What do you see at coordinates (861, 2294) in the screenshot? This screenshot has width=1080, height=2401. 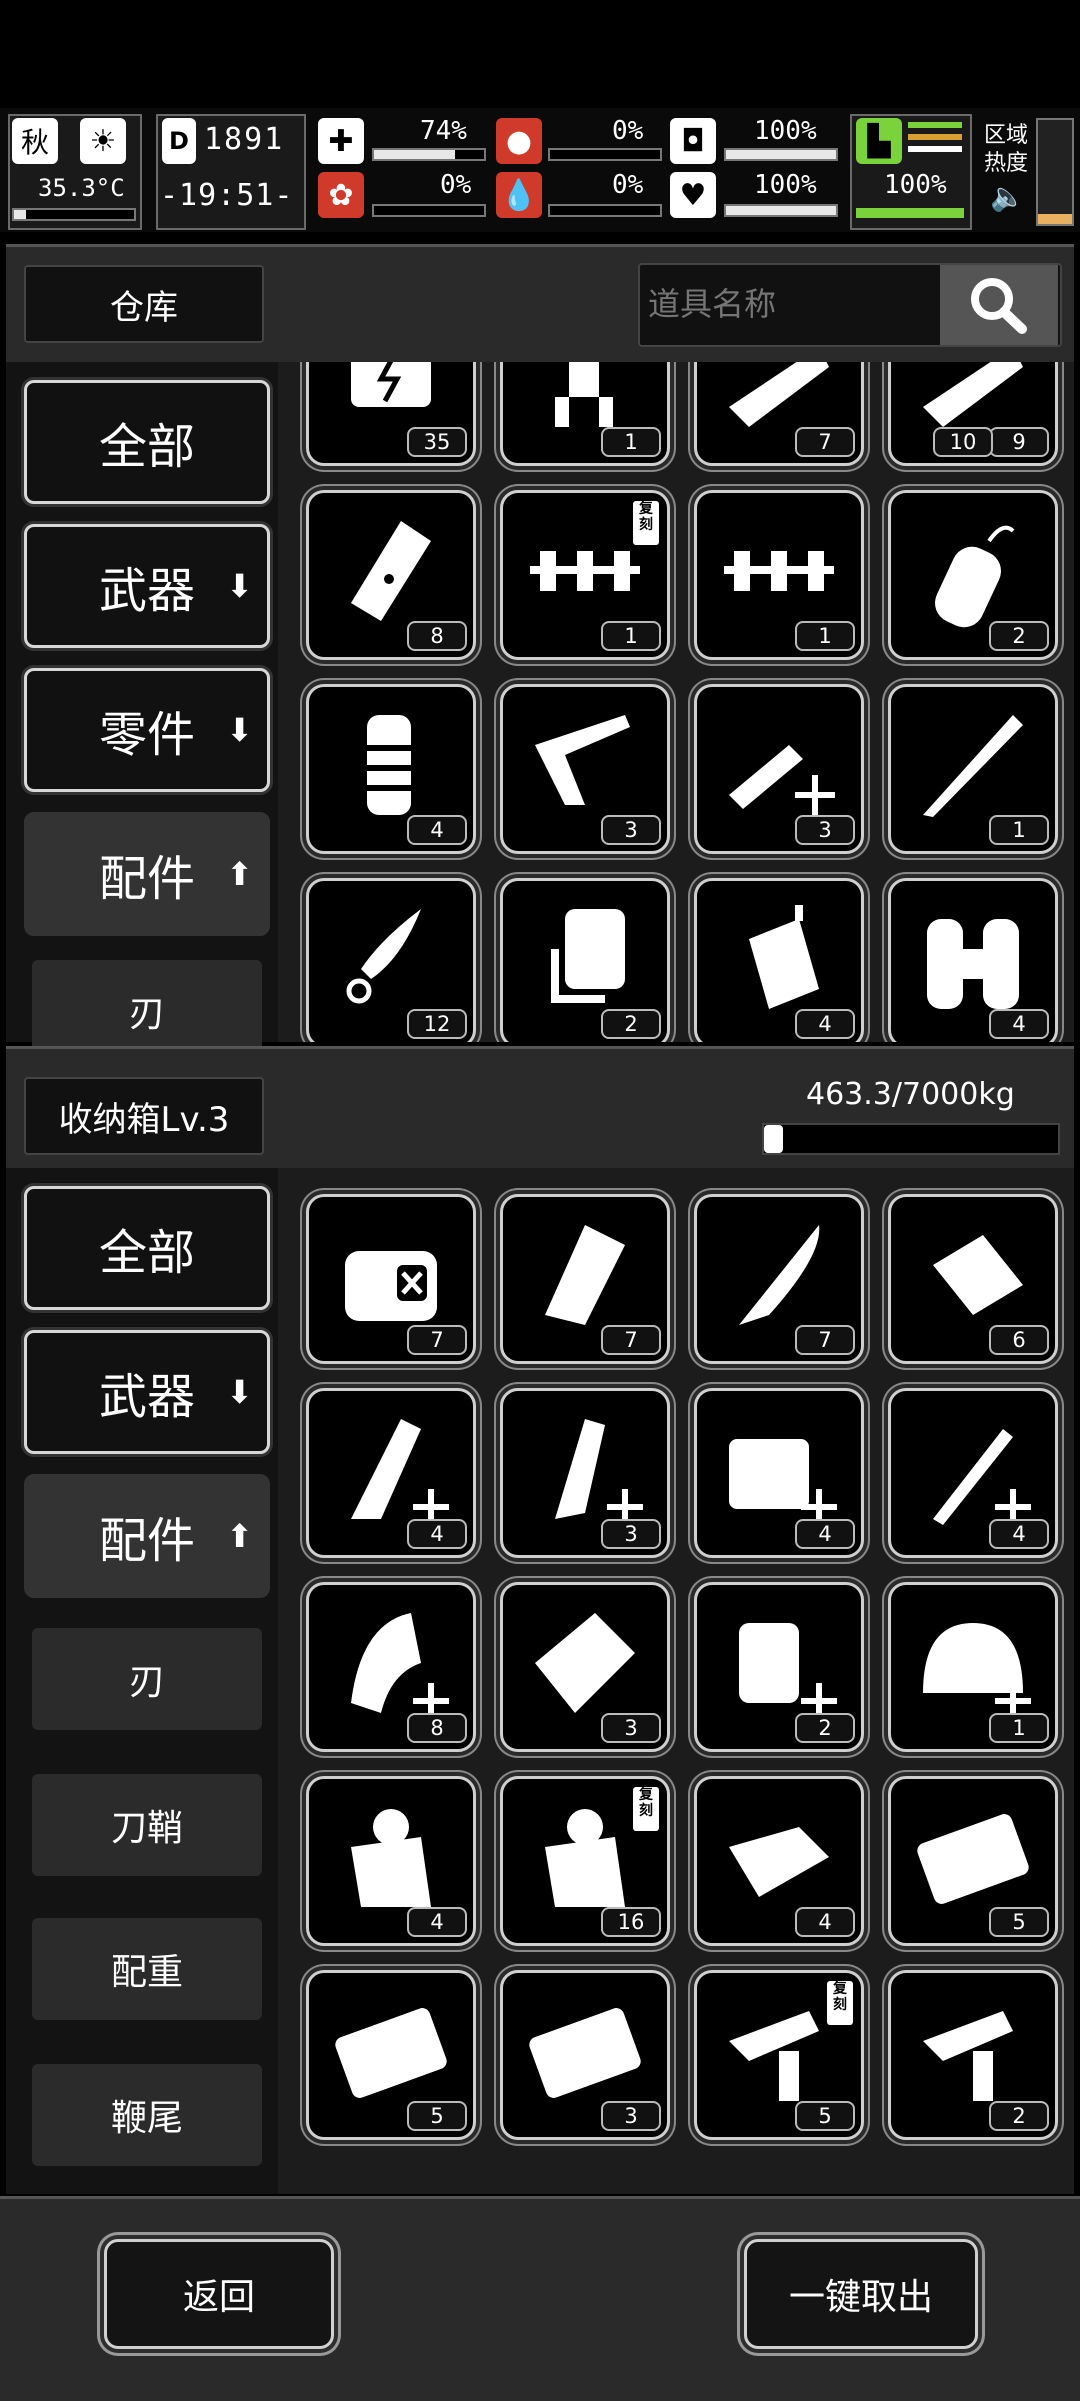 I see `take-all-button: 一键取出` at bounding box center [861, 2294].